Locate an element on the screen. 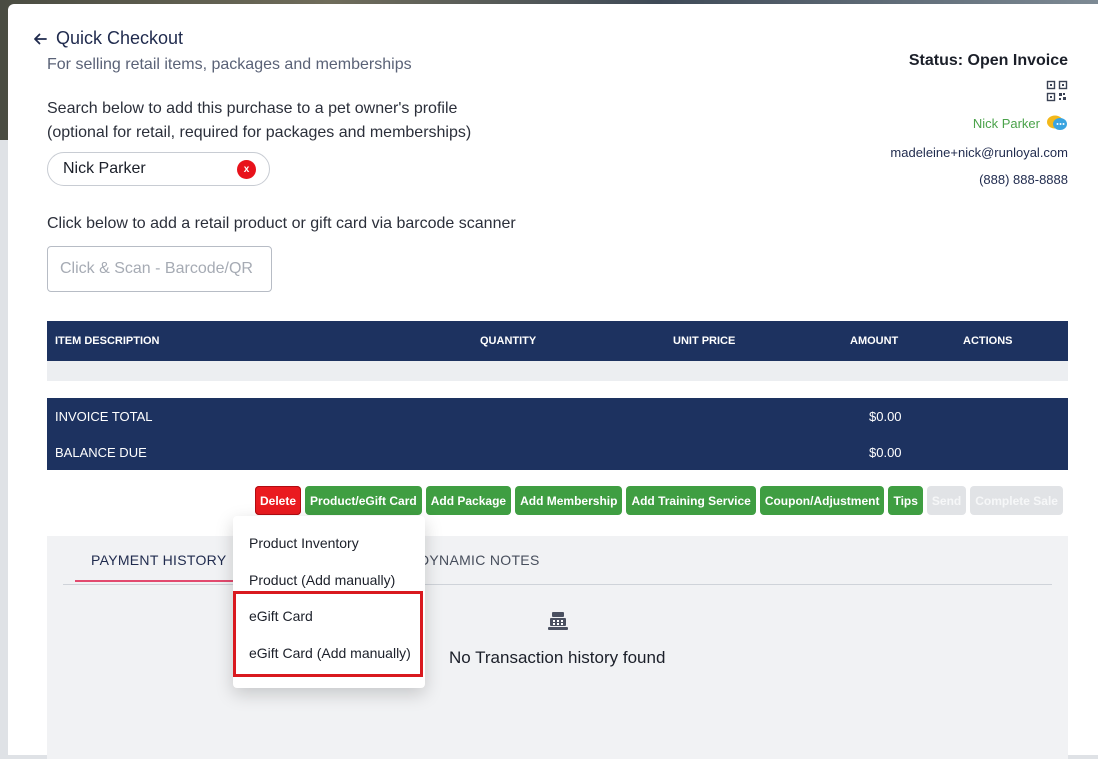 This screenshot has width=1098, height=759. history-tabs: PAYMENT HISTORY DYNAMIC NOTES is located at coordinates (557, 560).